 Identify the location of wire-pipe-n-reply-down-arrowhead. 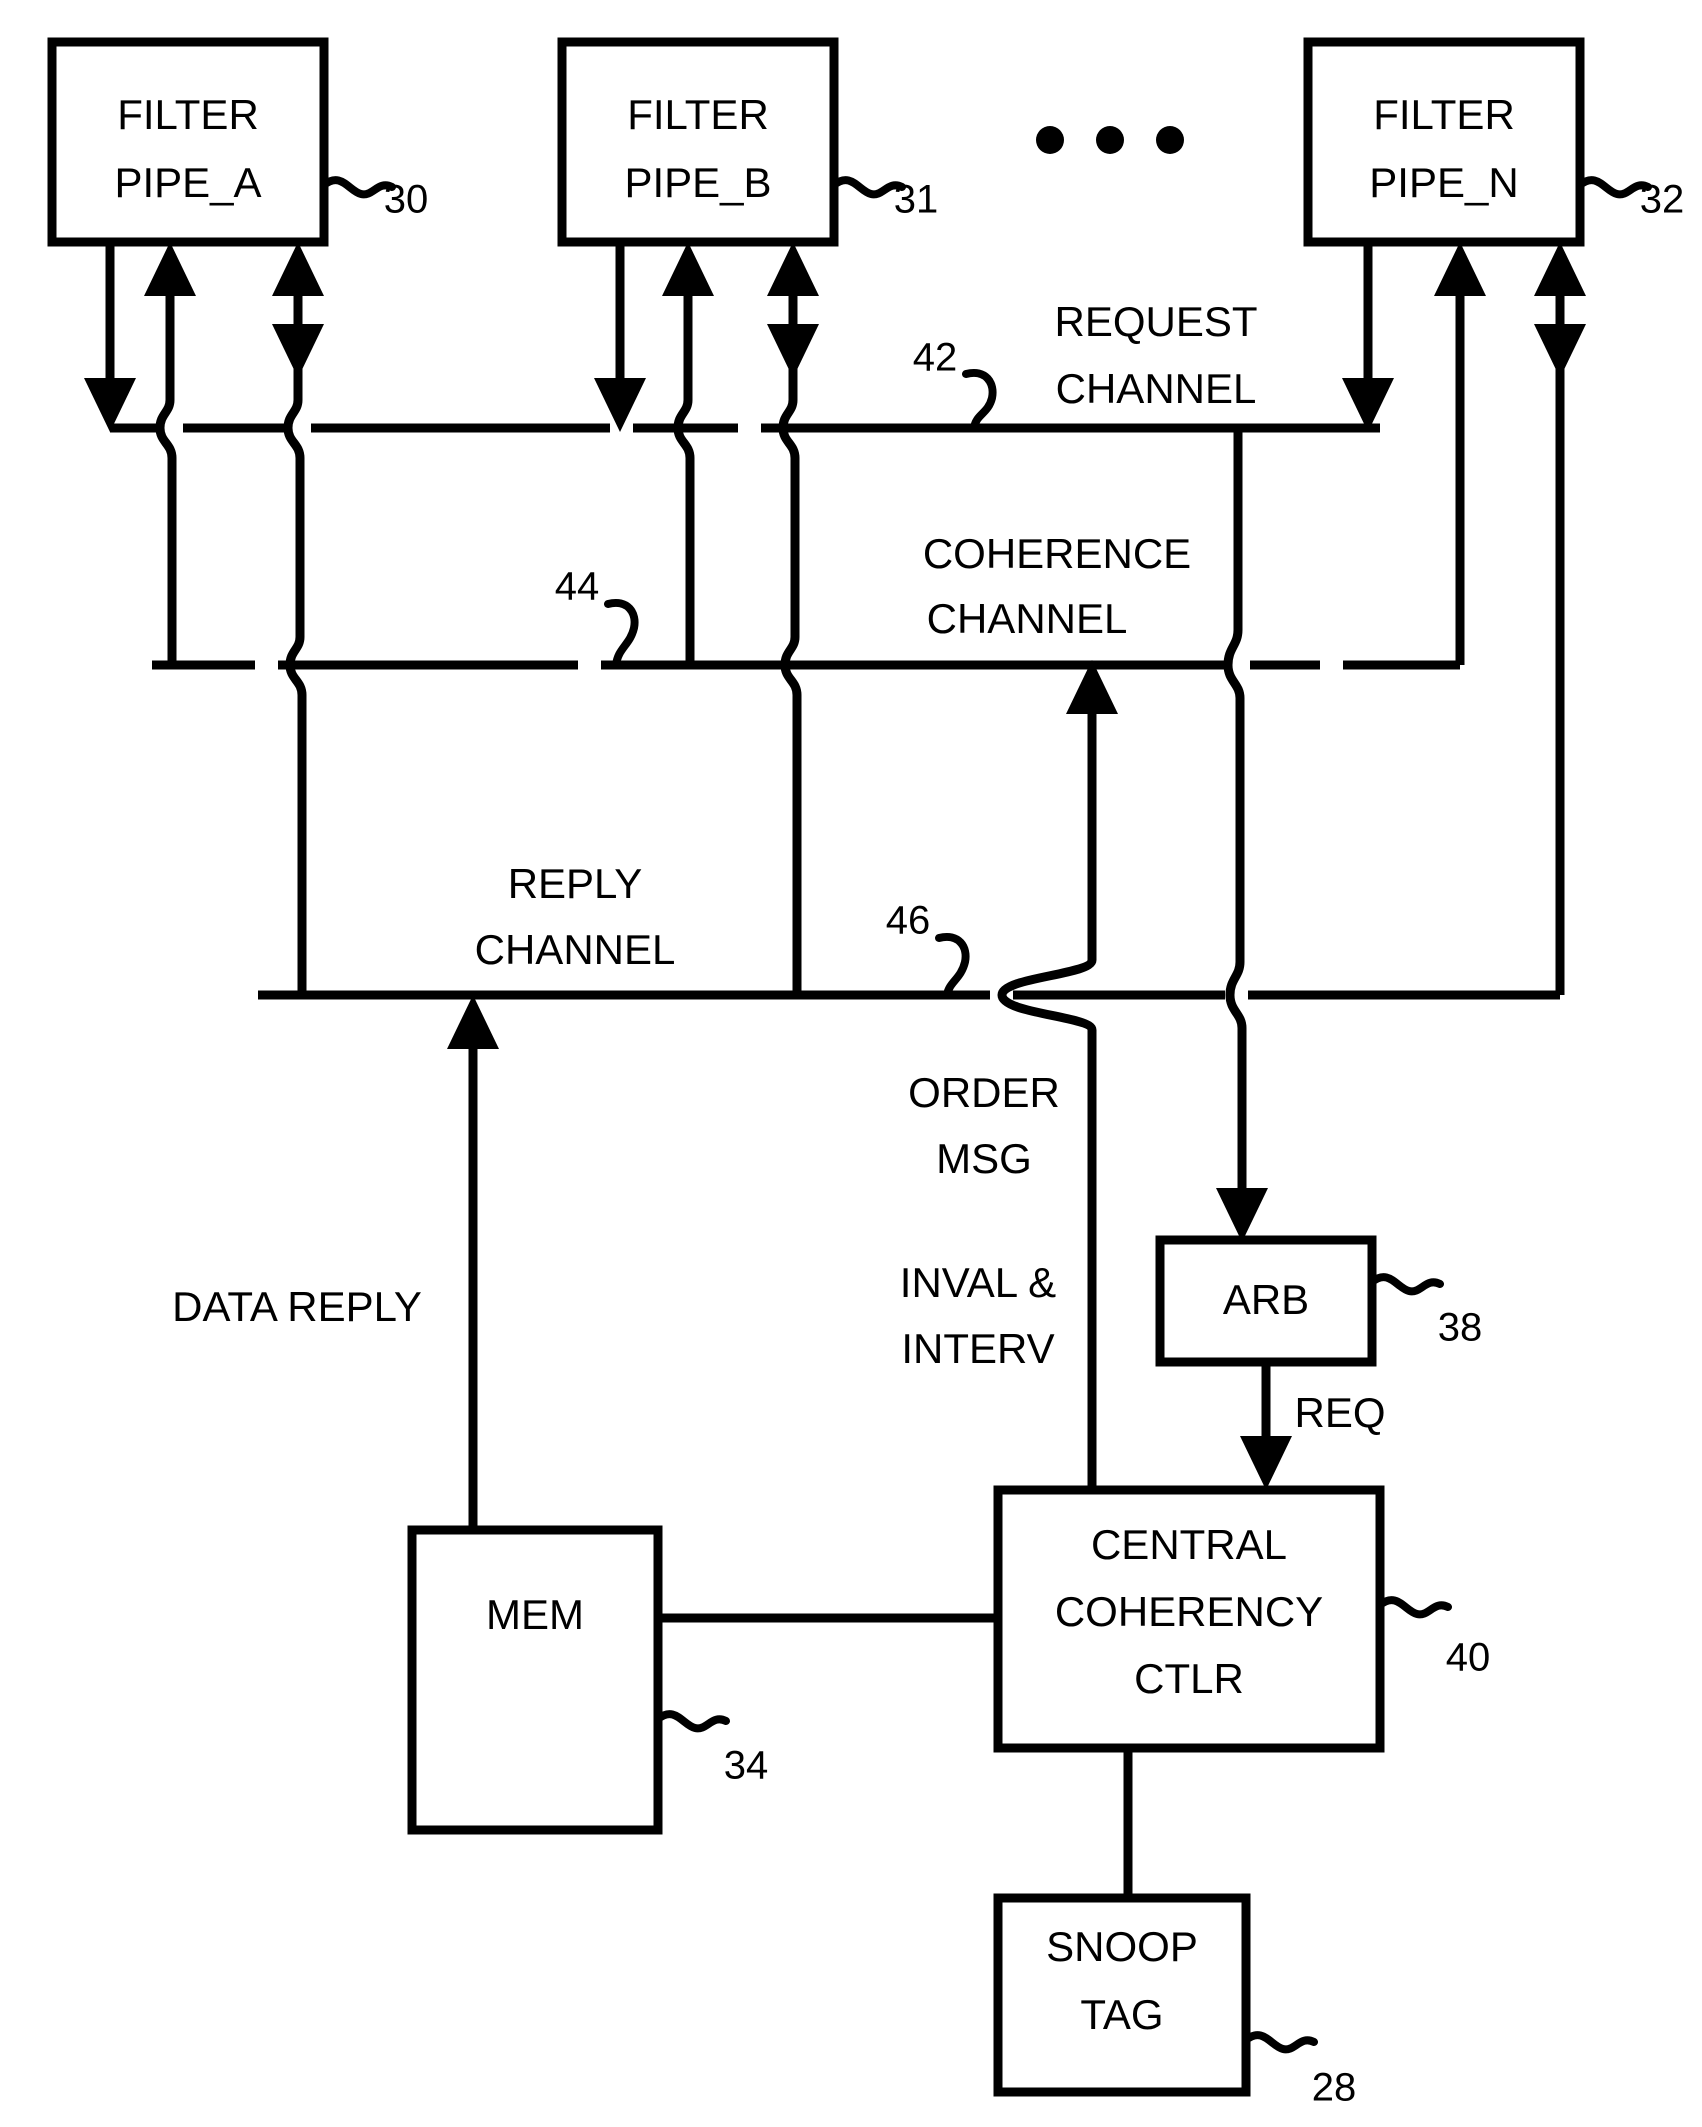
(1560, 351).